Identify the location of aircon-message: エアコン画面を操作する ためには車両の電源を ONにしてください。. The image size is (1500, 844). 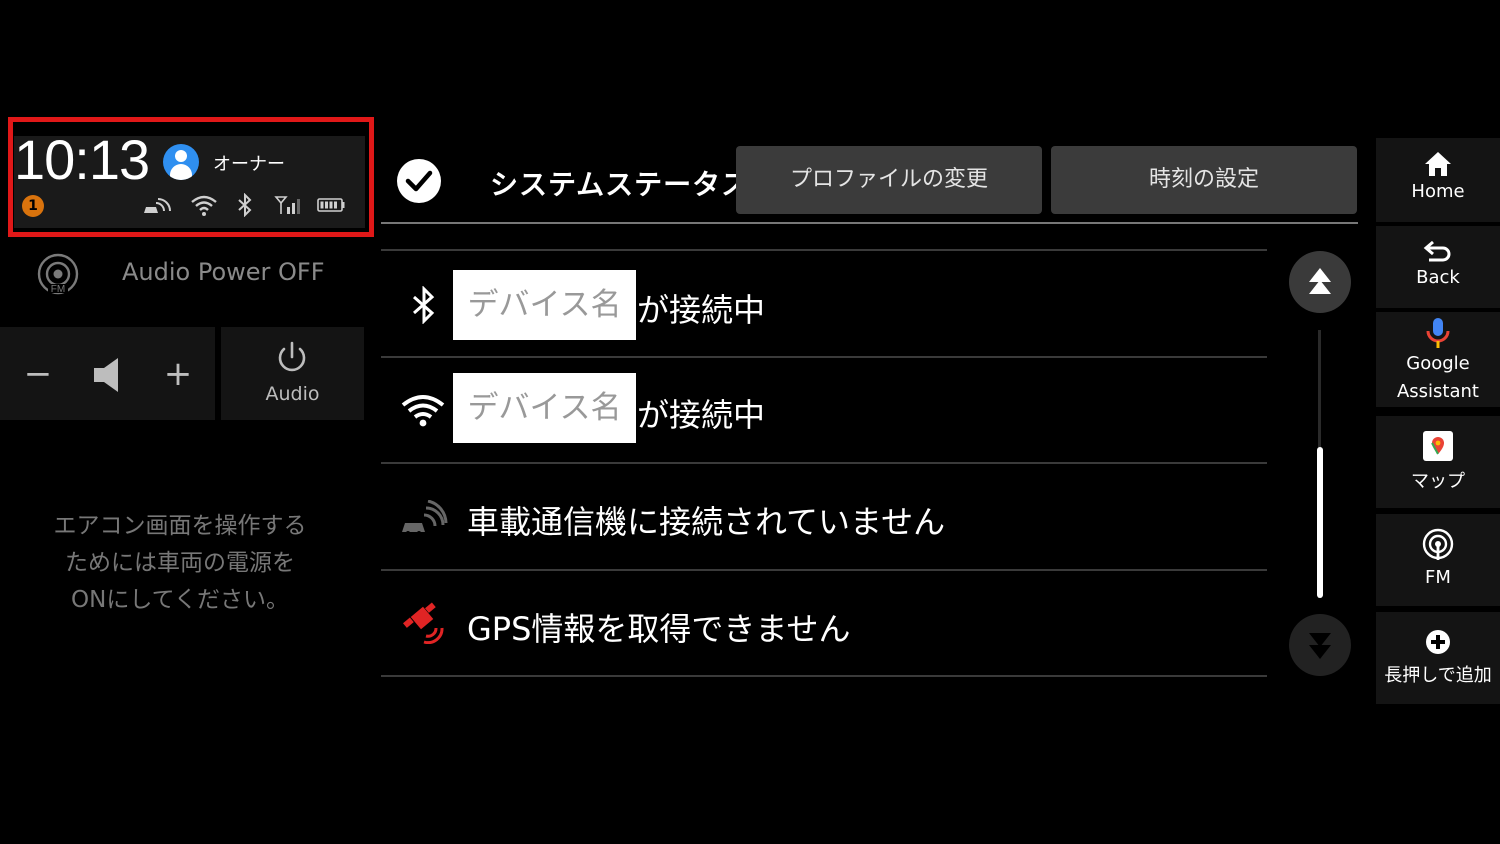
(180, 563).